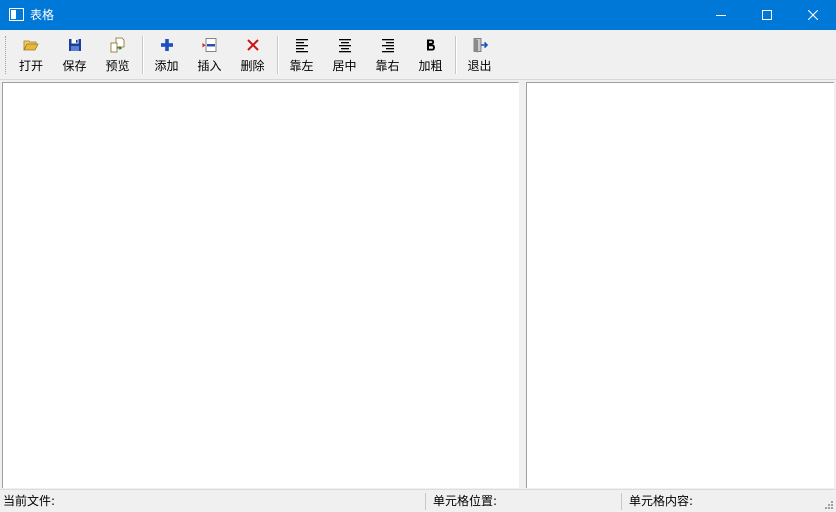 The image size is (836, 512). Describe the element at coordinates (30, 66) in the screenshot. I see `open-label: 打开` at that location.